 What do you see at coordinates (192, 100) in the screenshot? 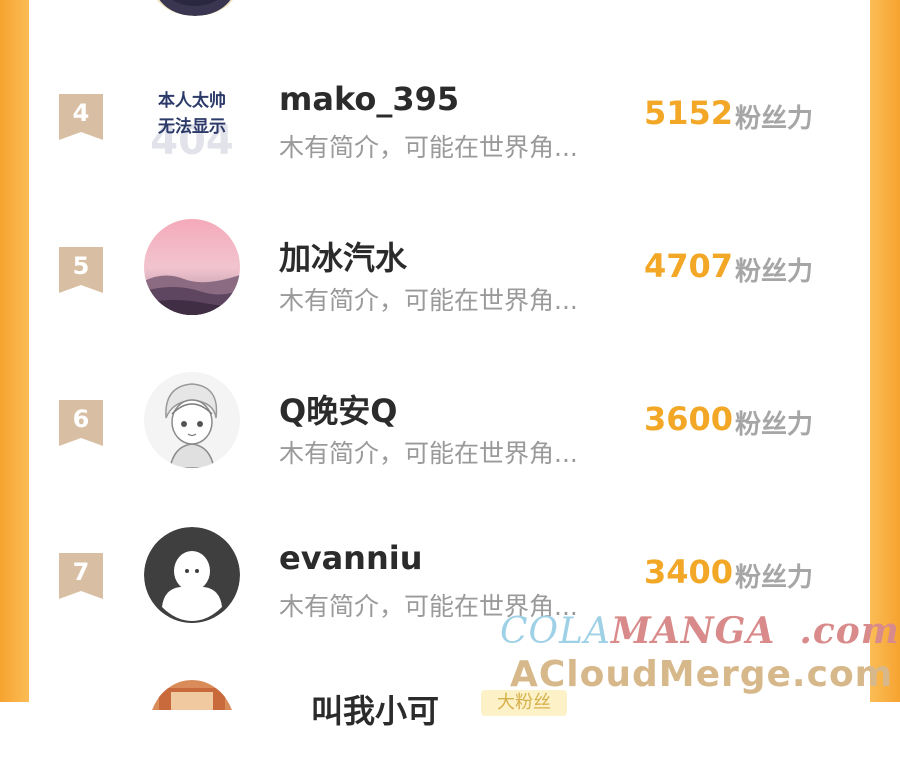
I see `avatar-text-line1: 本人太帅` at bounding box center [192, 100].